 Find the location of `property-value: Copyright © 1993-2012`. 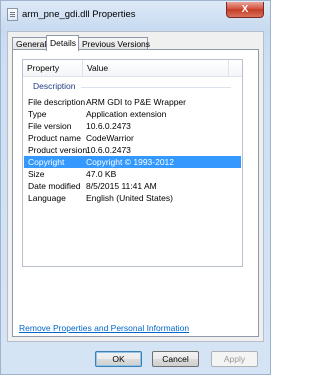

property-value: Copyright © 1993-2012 is located at coordinates (130, 162).